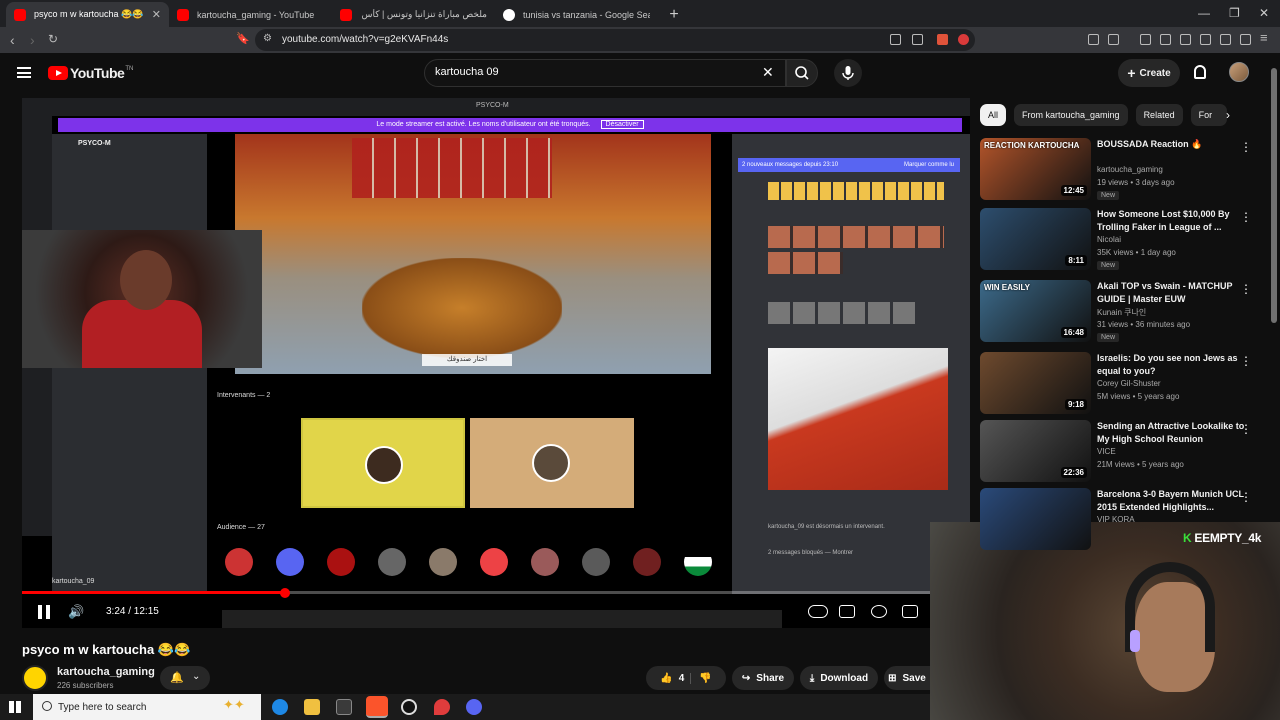  Describe the element at coordinates (1071, 115) in the screenshot. I see `chip-from-channel: From kartoucha_gaming` at that location.